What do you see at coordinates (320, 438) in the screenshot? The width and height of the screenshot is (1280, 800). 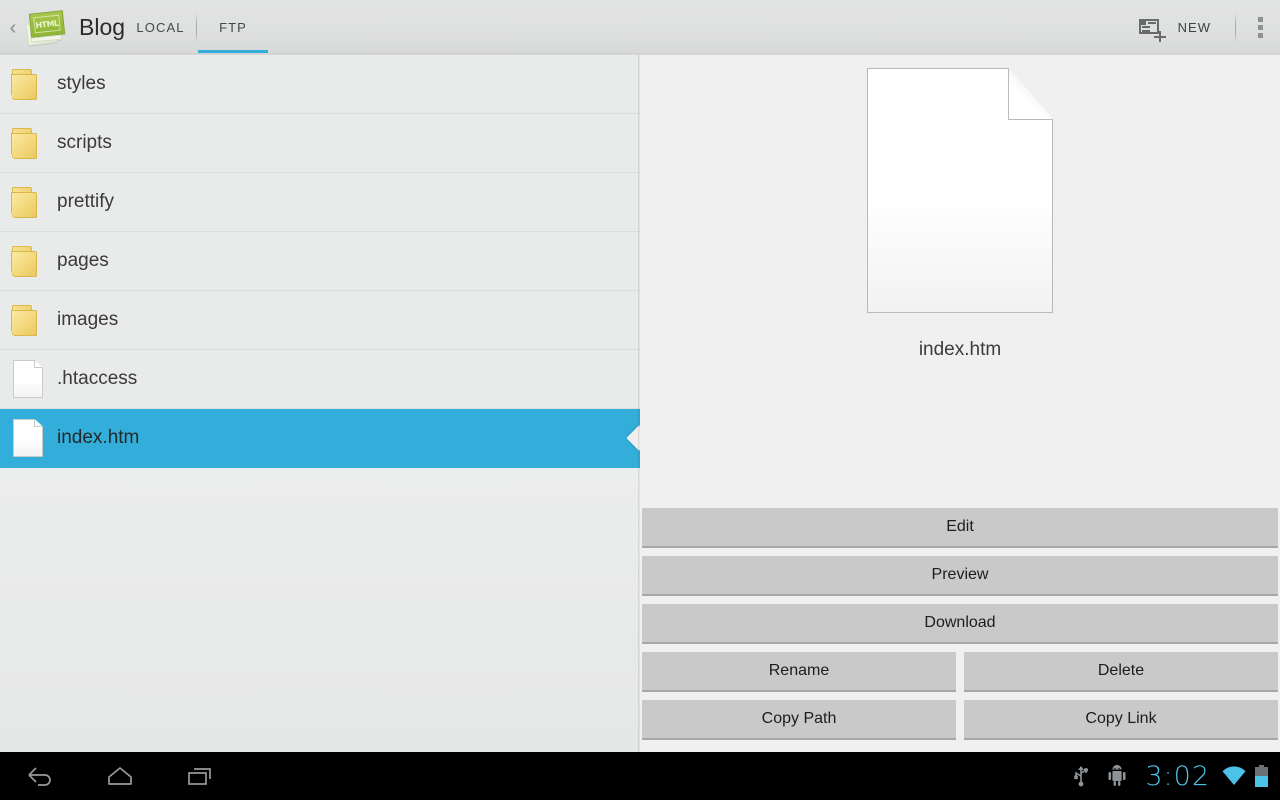 I see `list-item-selected: index.htm` at bounding box center [320, 438].